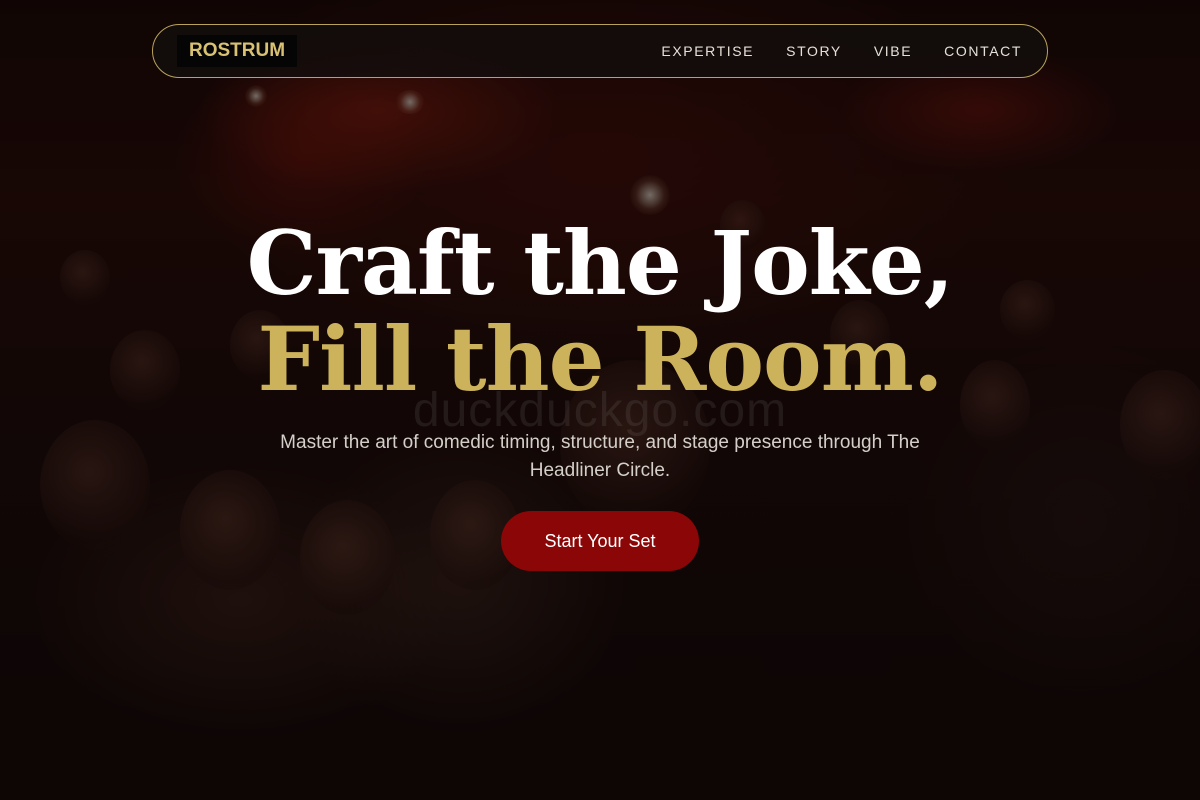 The height and width of the screenshot is (800, 1200). What do you see at coordinates (600, 51) in the screenshot?
I see `top-navigation-bar: ROSTRUM EXPERTISE STORY VIBE CONTACT` at bounding box center [600, 51].